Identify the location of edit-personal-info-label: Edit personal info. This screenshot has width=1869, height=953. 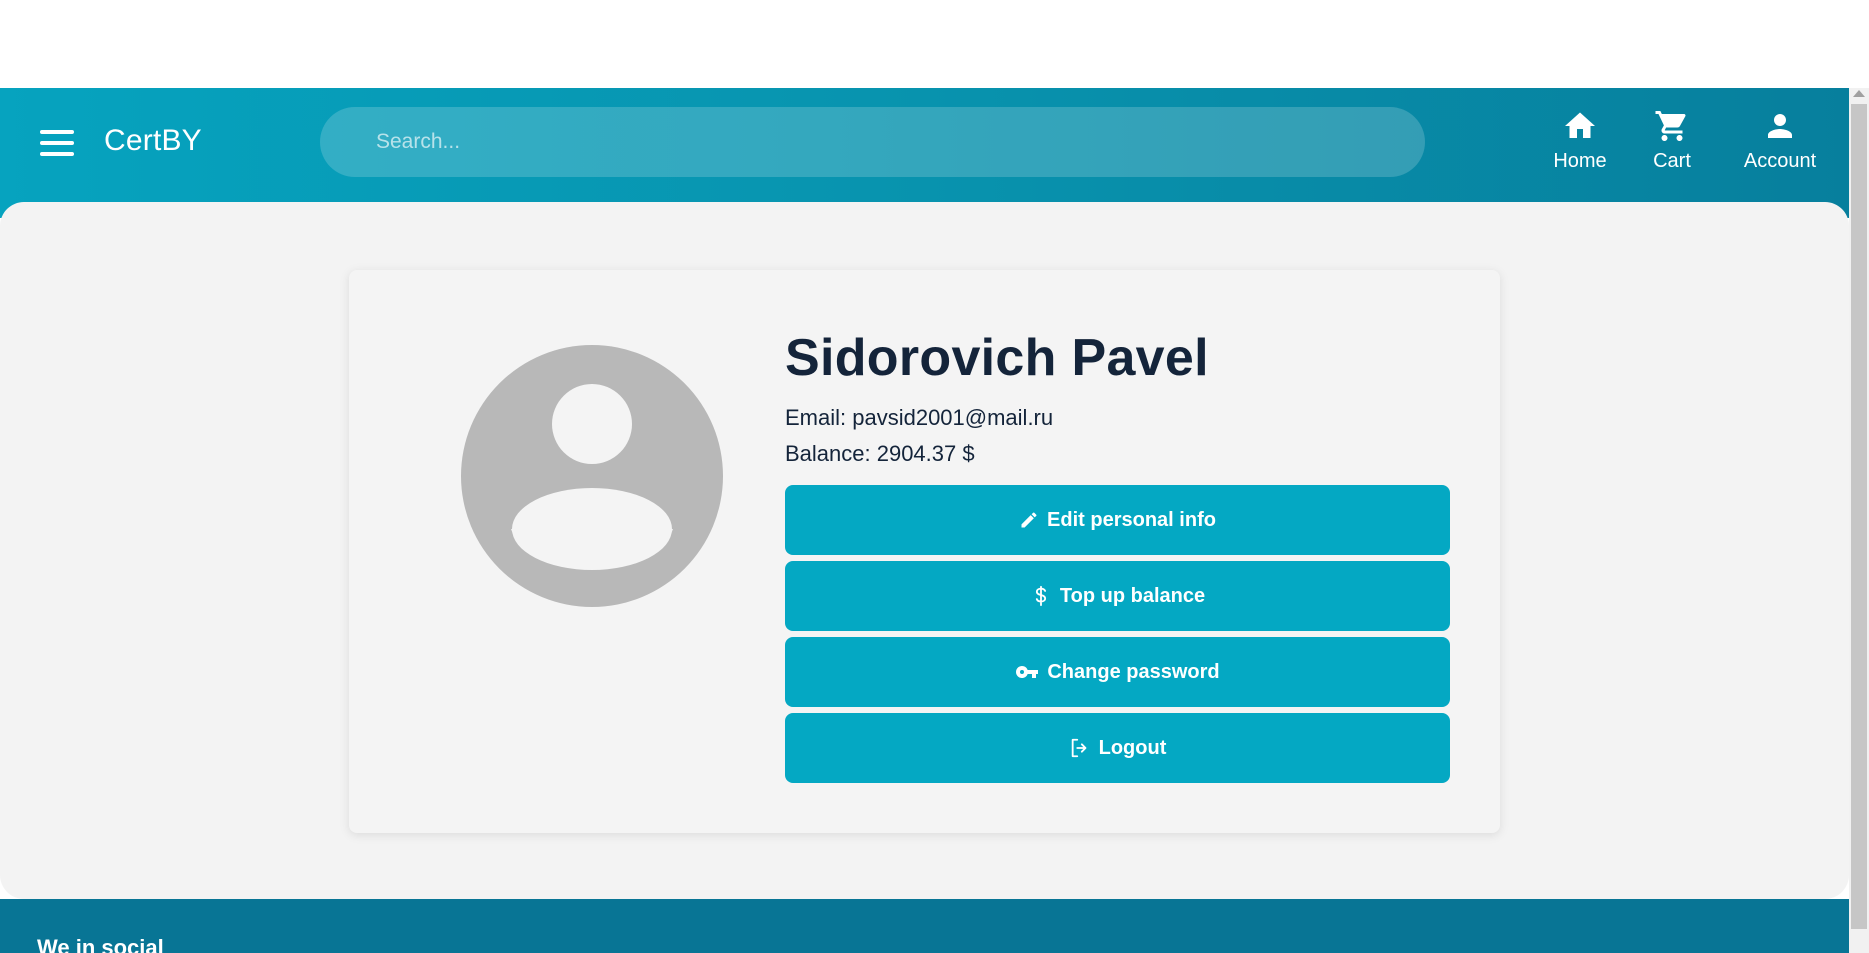
(1131, 519).